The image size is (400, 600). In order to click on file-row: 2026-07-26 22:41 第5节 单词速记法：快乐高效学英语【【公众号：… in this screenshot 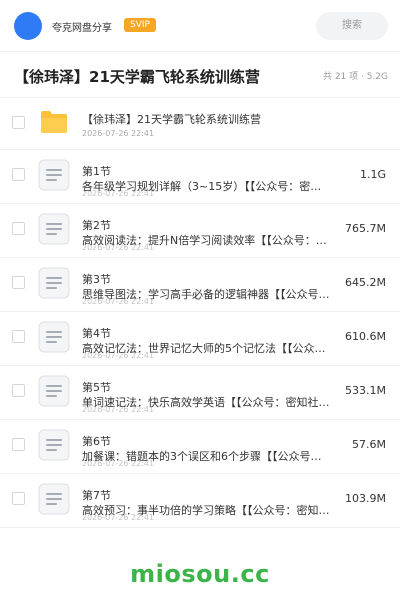, I will do `click(200, 393)`.